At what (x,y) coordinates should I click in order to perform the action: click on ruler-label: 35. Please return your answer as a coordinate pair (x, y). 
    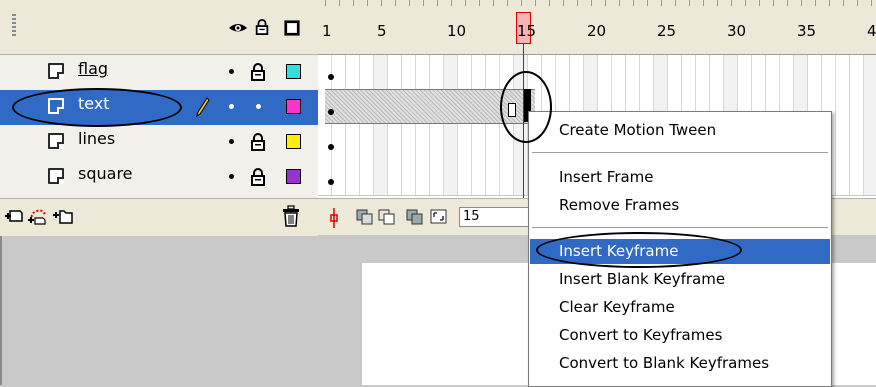
    Looking at the image, I should click on (807, 31).